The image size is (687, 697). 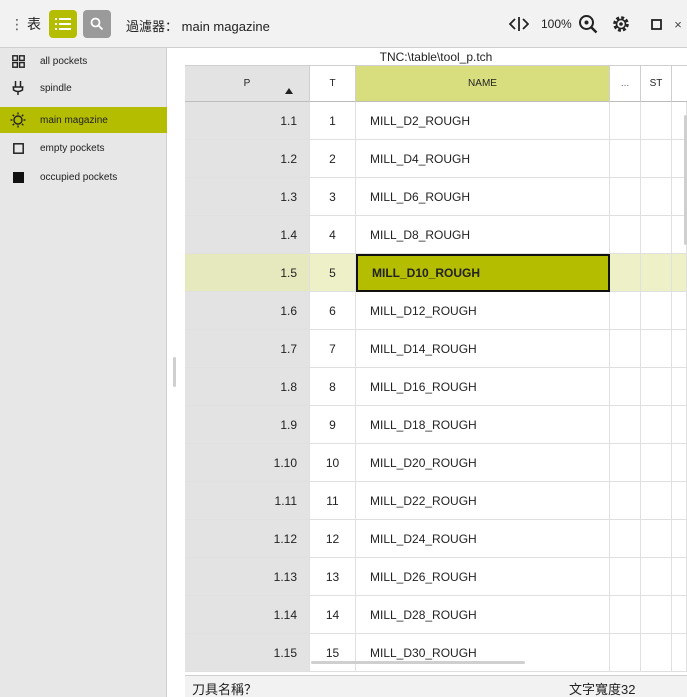 What do you see at coordinates (83, 61) in the screenshot?
I see `sidebar-item-all-pockets: all pockets` at bounding box center [83, 61].